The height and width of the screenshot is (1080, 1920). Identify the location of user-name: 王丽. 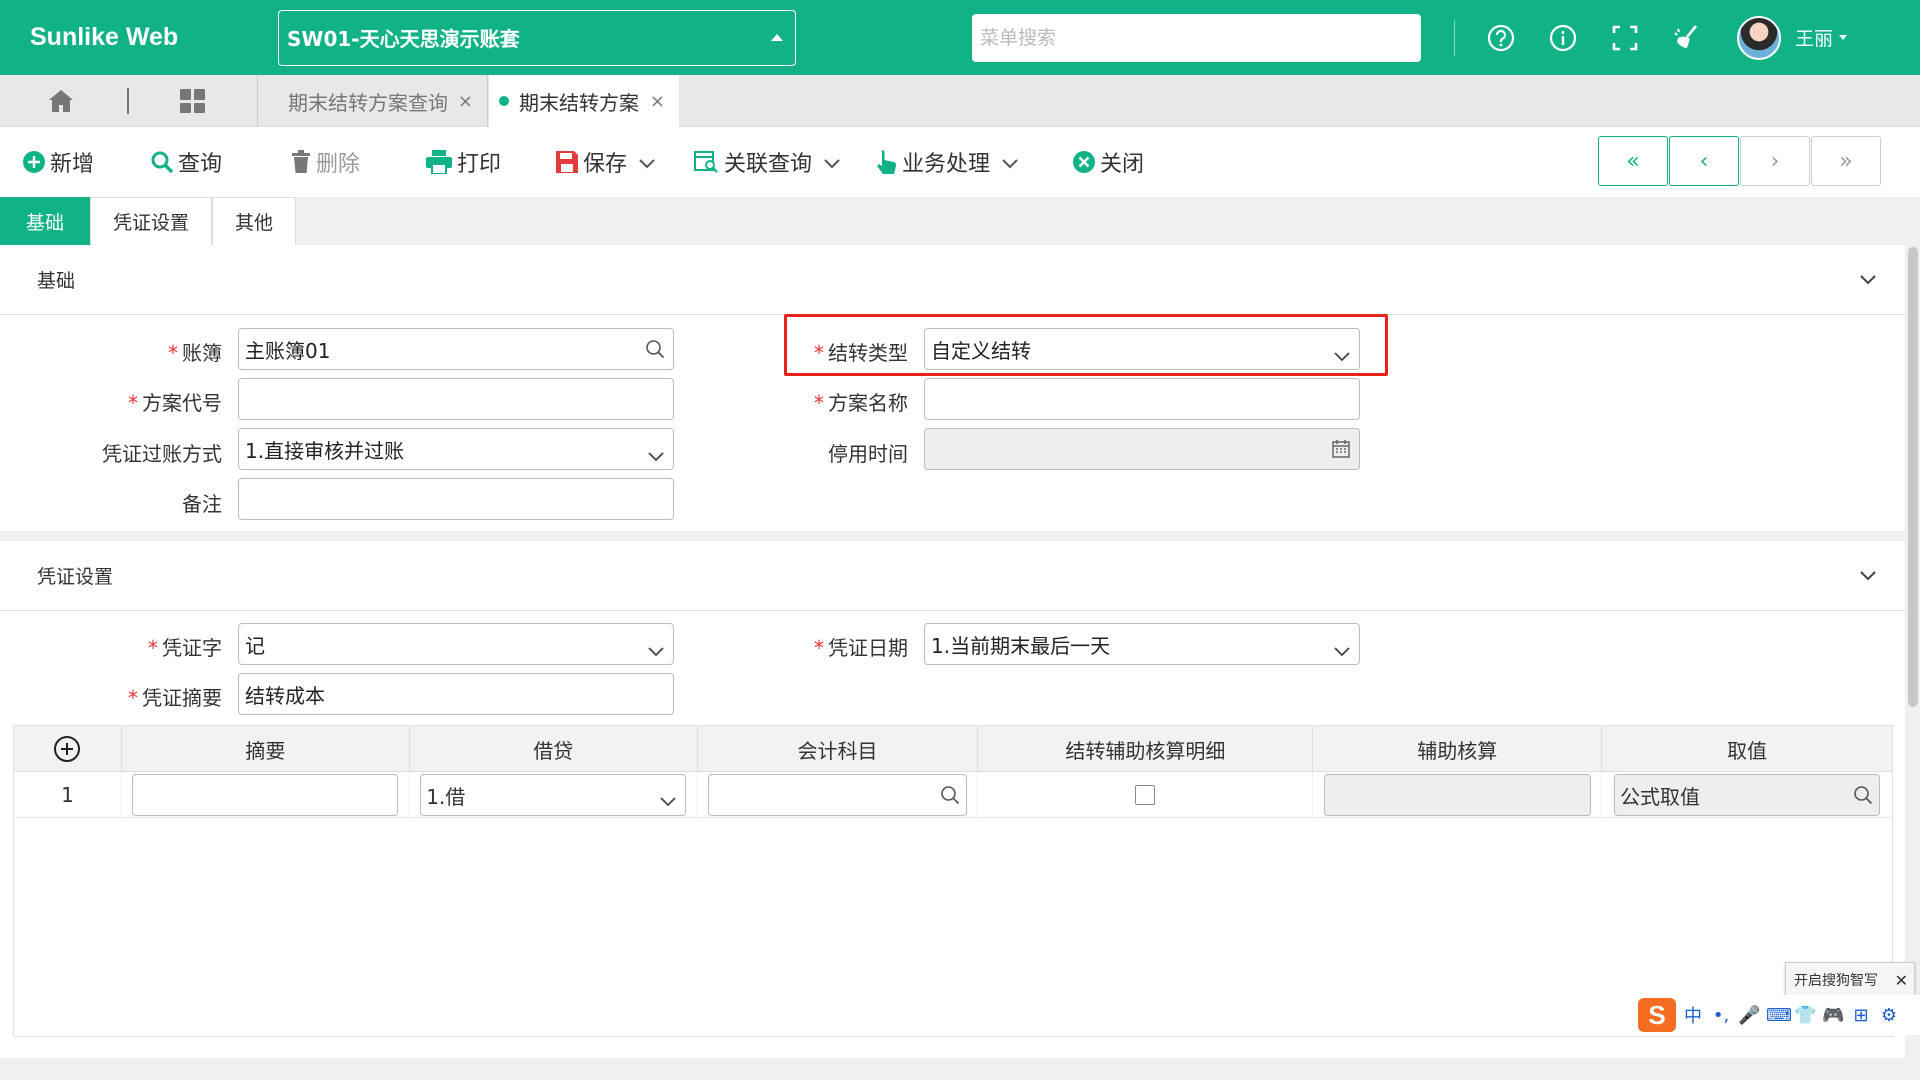
(1814, 39).